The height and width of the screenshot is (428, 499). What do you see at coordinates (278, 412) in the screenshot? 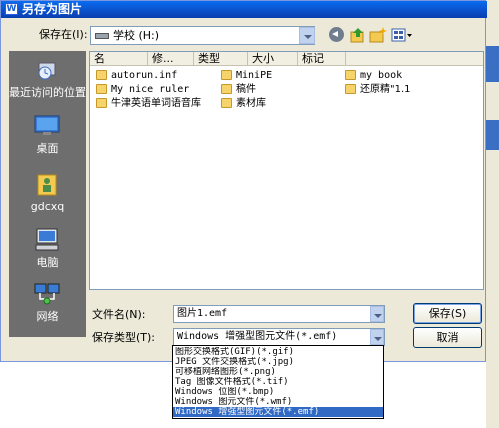
I see `filetype-option-selected: Windows 增强型图元文件(*.emf)` at bounding box center [278, 412].